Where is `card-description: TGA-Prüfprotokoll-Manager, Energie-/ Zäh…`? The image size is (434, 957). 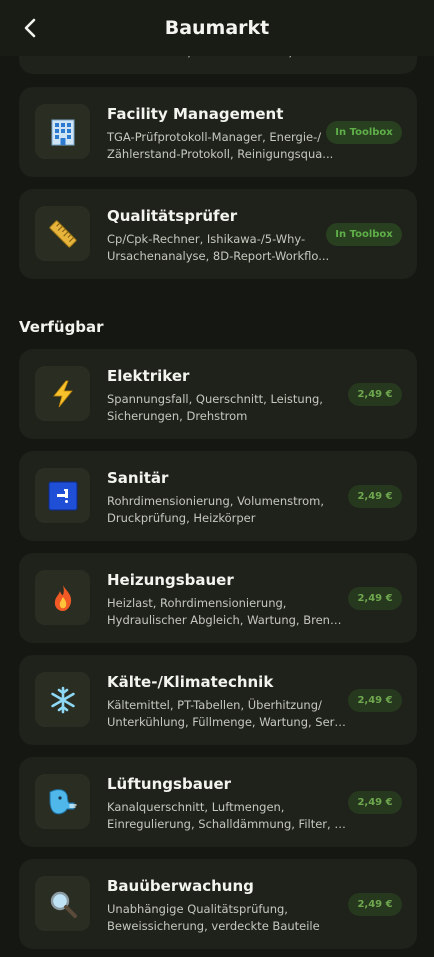
card-description: TGA-Prüfprotokoll-Manager, Energie-/ Zäh… is located at coordinates (220, 145).